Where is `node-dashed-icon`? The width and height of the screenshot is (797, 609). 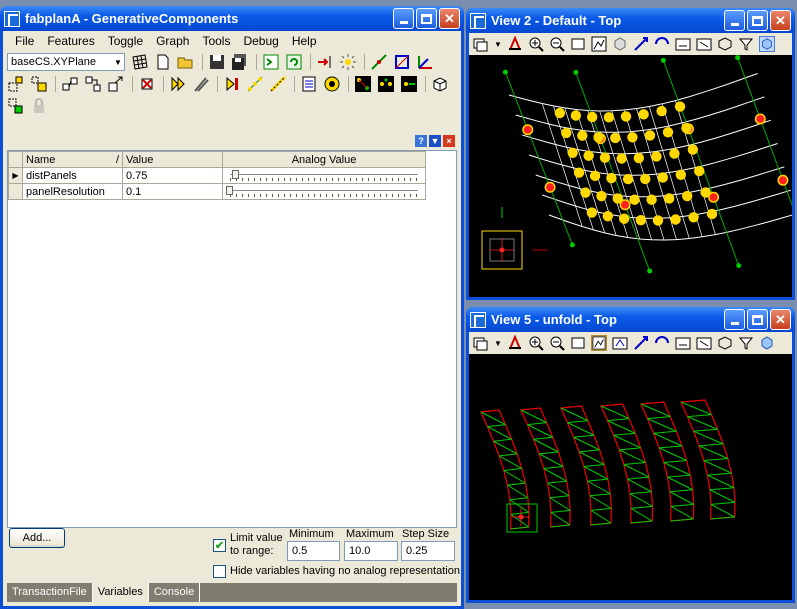 node-dashed-icon is located at coordinates (16, 84).